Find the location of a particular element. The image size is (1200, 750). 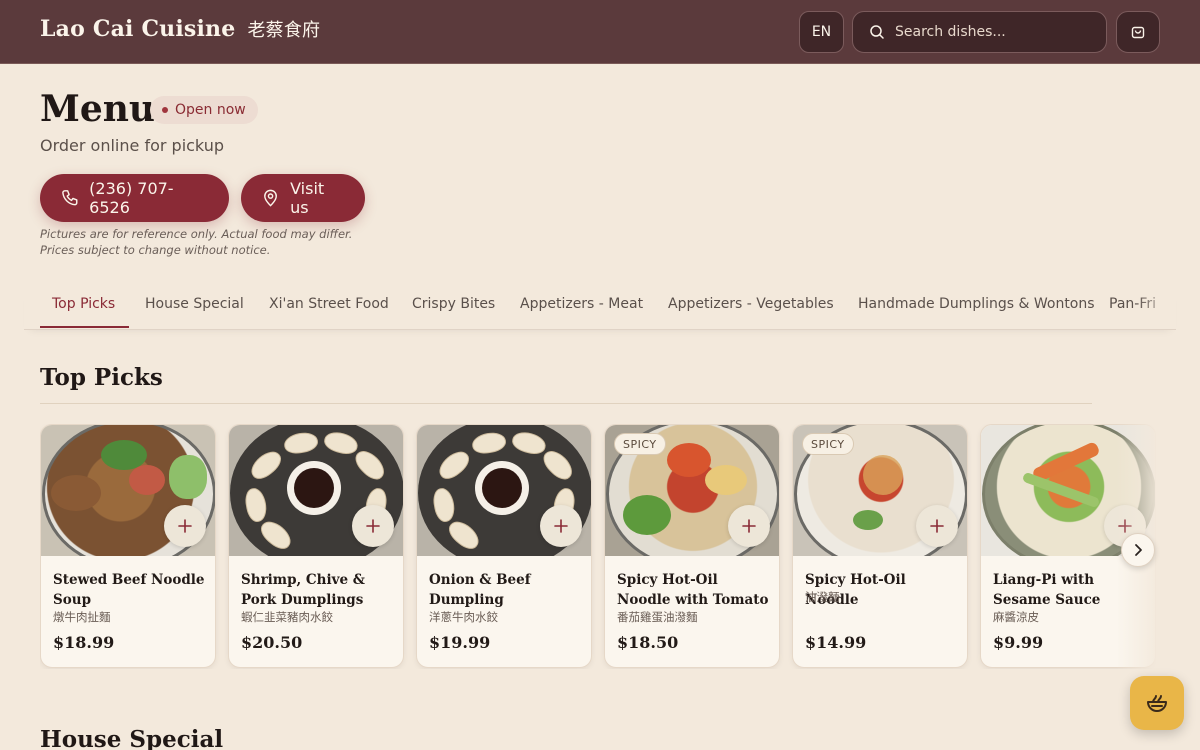

call-button: (236) 707-6526 is located at coordinates (134, 198).